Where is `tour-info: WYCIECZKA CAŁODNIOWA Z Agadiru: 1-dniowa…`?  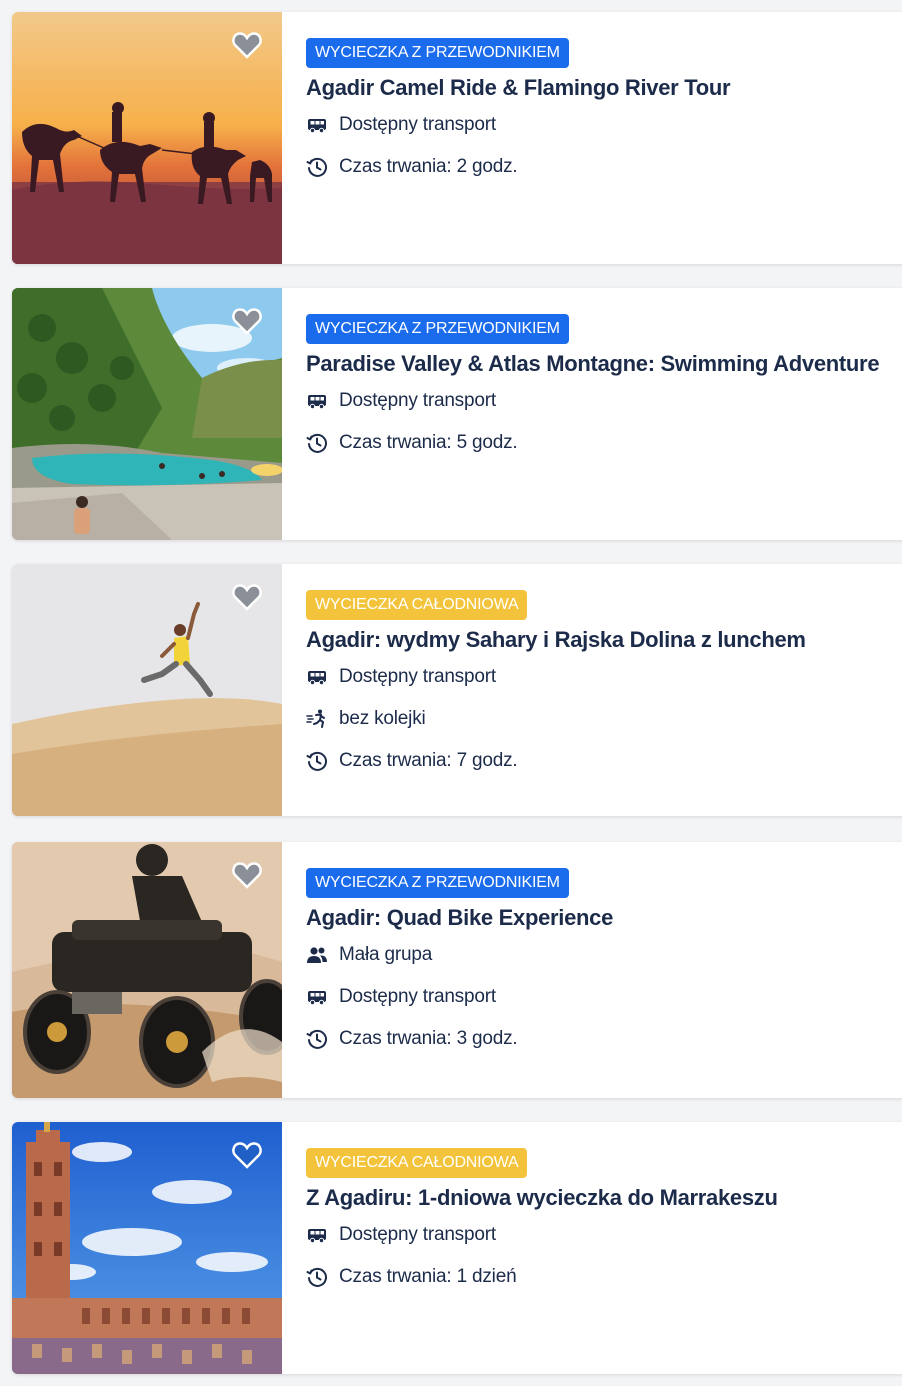
tour-info: WYCIECZKA CAŁODNIOWA Z Agadiru: 1-dniowa… is located at coordinates (604, 1223).